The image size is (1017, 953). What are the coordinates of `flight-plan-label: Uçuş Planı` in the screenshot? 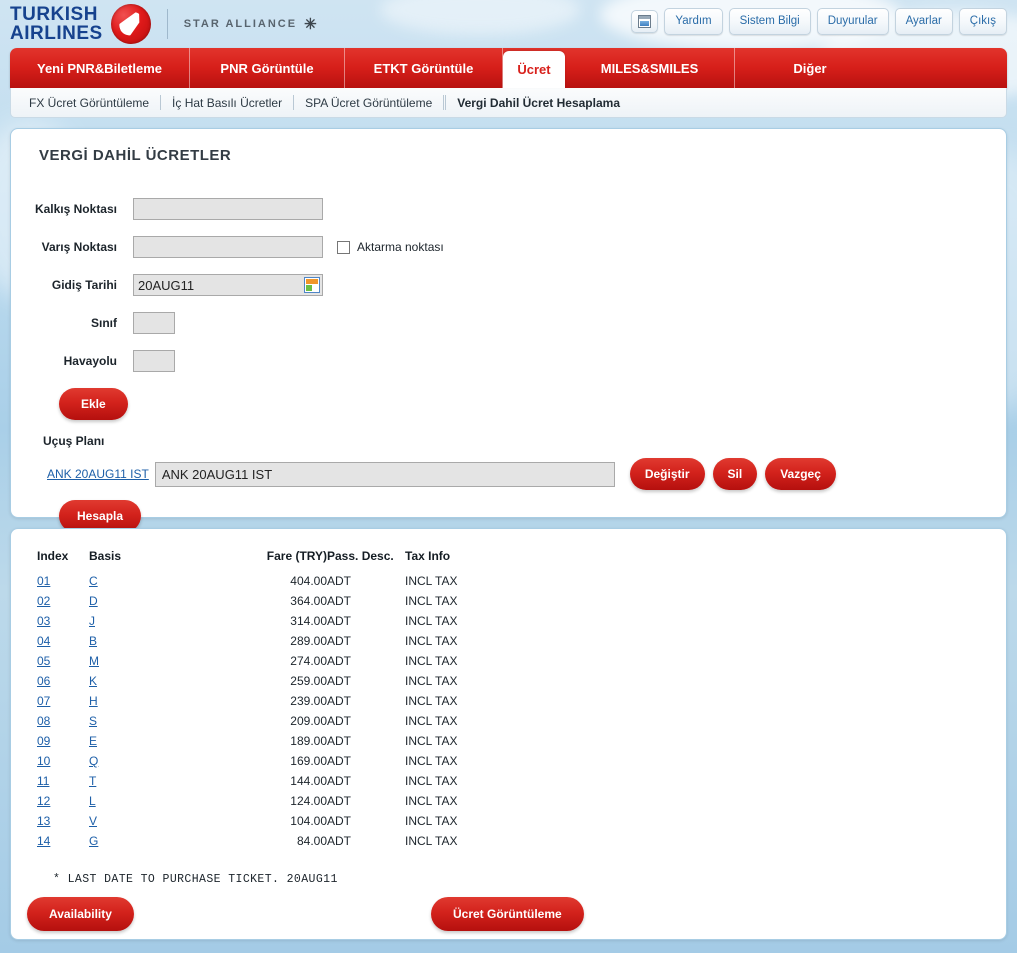 It's located at (74, 441).